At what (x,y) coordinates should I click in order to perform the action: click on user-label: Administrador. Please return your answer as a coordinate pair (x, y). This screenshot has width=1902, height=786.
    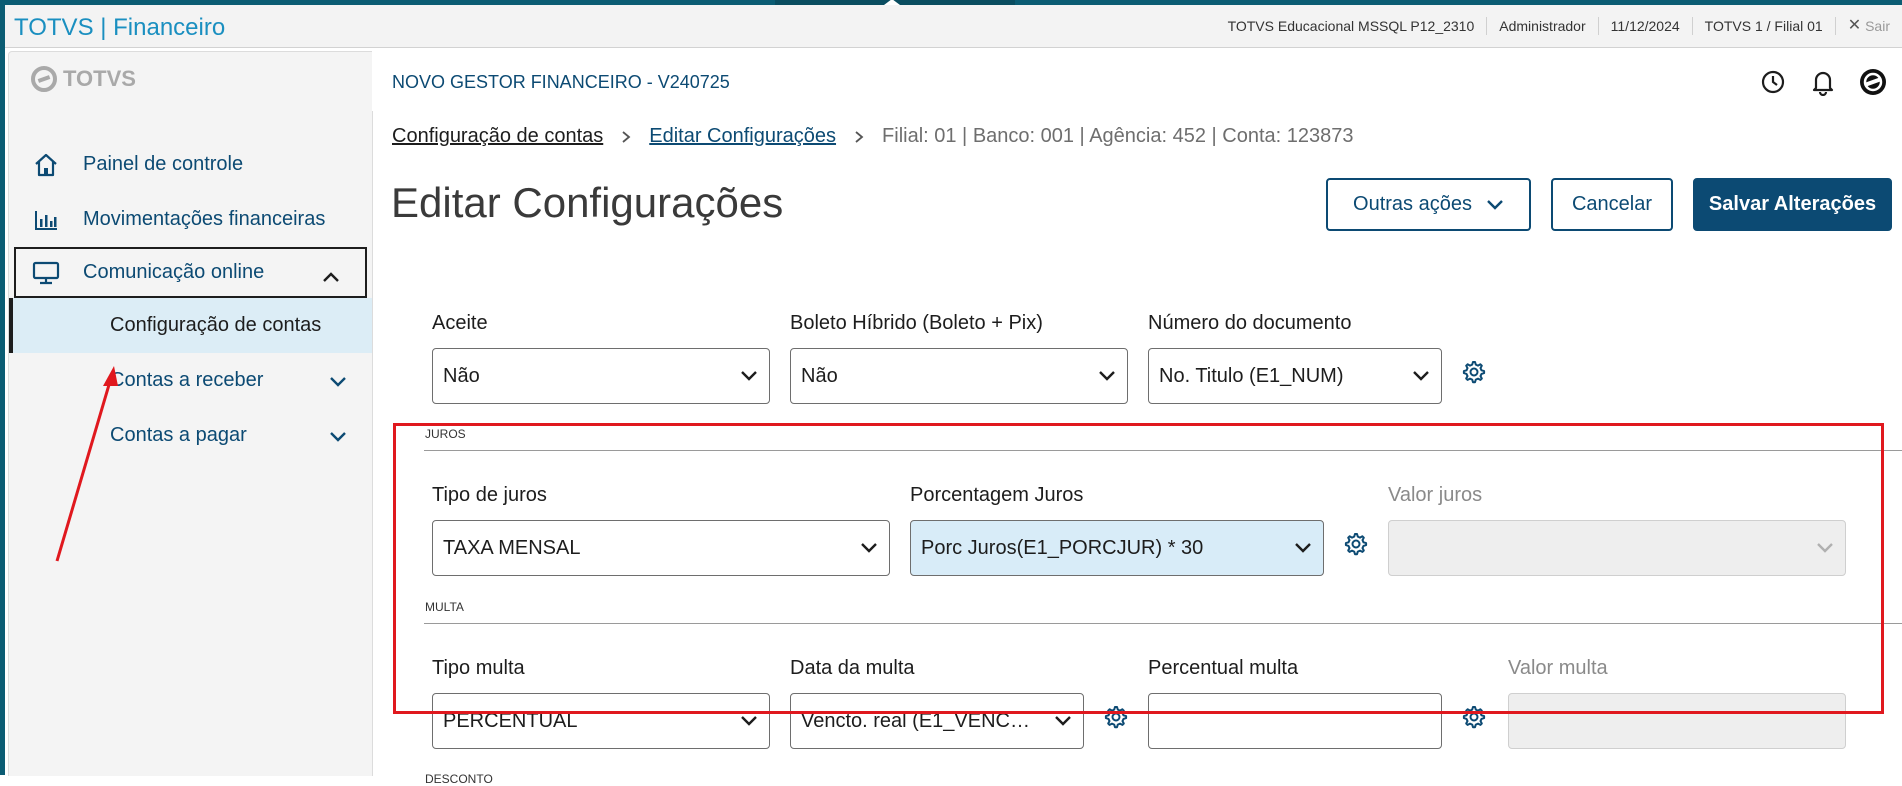
    Looking at the image, I should click on (1541, 26).